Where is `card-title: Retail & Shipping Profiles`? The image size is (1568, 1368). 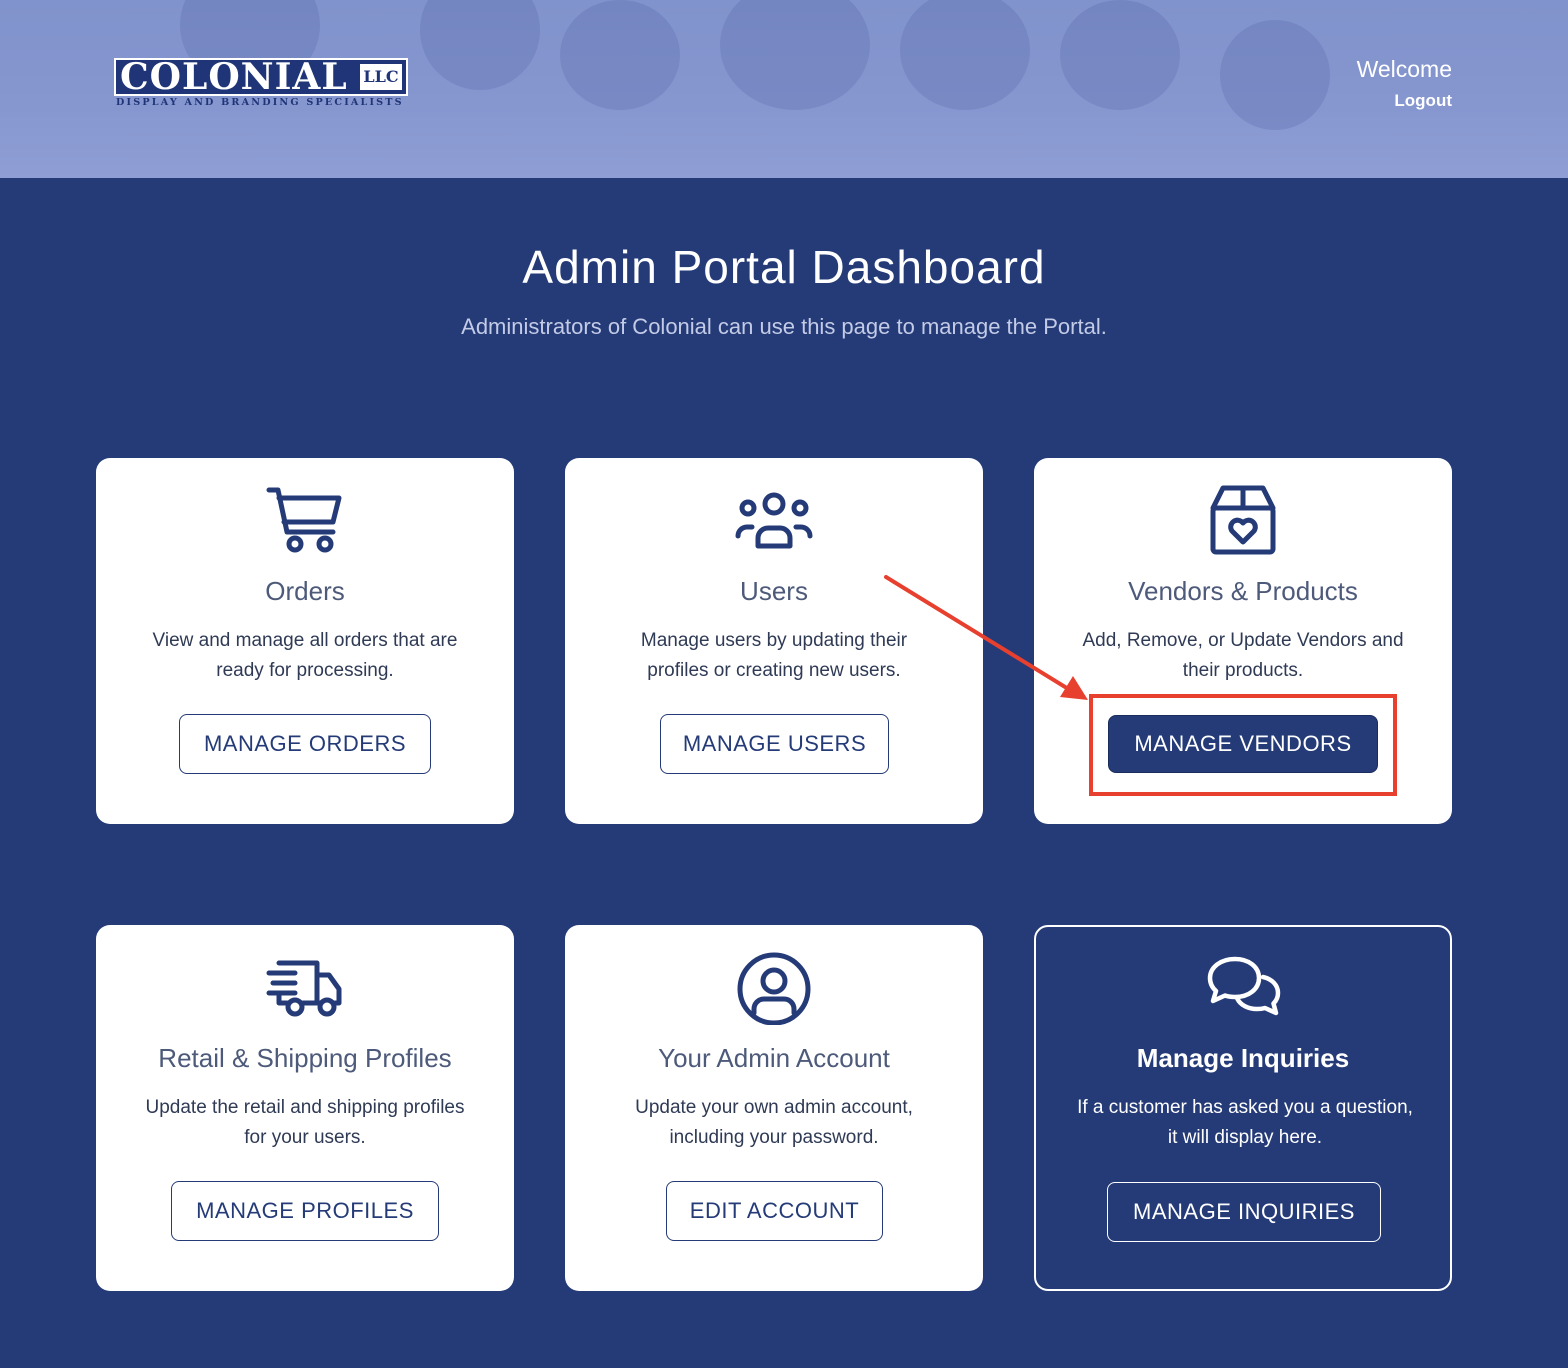
card-title: Retail & Shipping Profiles is located at coordinates (305, 1058).